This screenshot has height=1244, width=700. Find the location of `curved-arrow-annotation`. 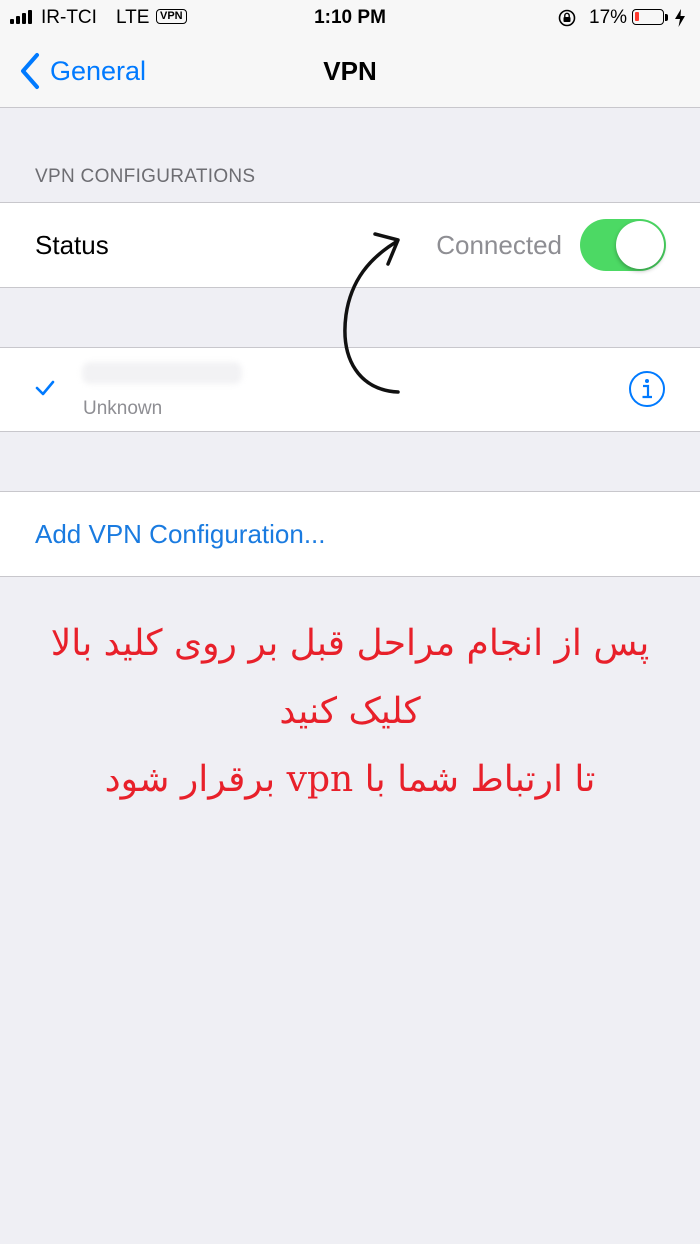

curved-arrow-annotation is located at coordinates (371, 313).